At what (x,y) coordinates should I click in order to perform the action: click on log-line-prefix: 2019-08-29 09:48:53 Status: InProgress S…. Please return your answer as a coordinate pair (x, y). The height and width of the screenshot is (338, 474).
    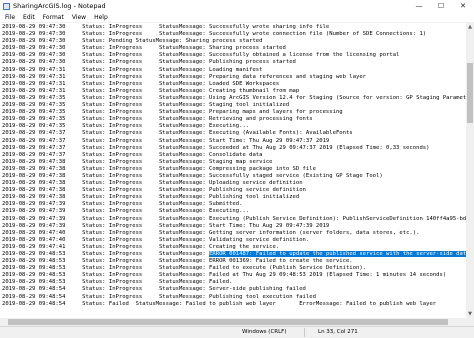
    Looking at the image, I should click on (106, 254).